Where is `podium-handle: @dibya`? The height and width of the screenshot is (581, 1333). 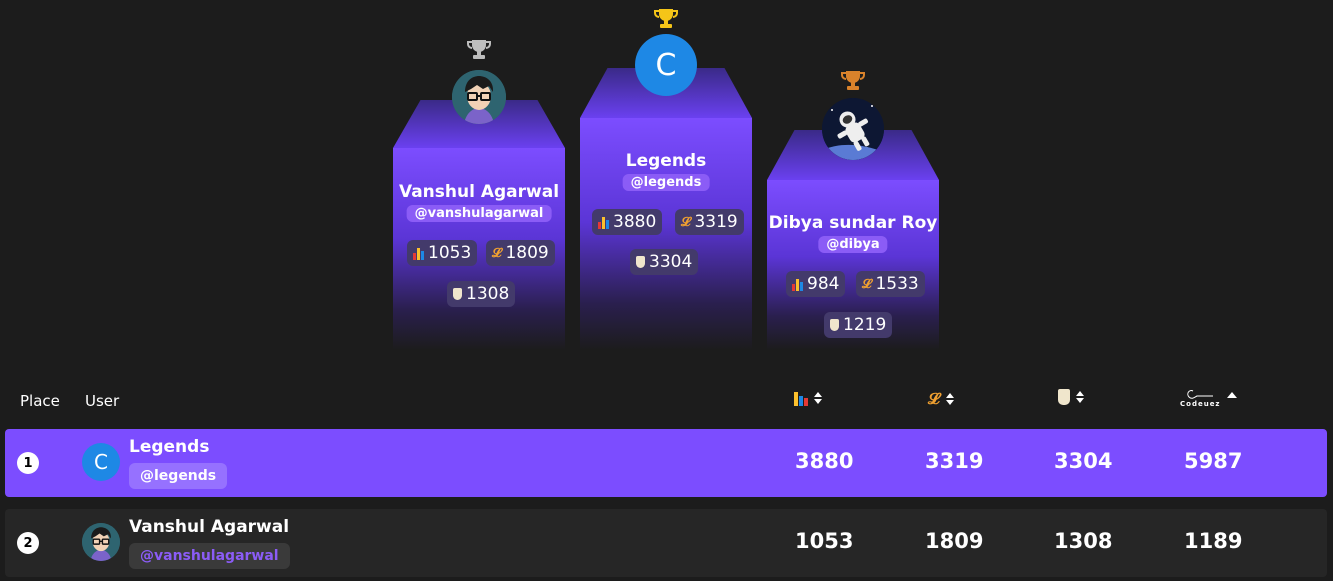
podium-handle: @dibya is located at coordinates (853, 244).